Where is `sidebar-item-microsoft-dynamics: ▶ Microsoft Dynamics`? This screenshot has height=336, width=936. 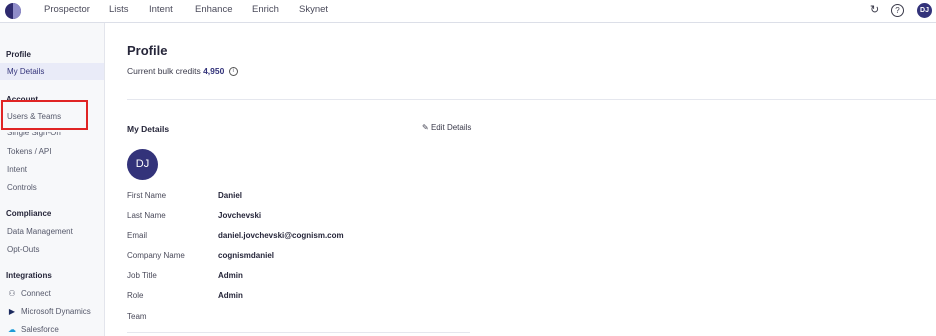
sidebar-item-microsoft-dynamics: ▶ Microsoft Dynamics is located at coordinates (49, 311).